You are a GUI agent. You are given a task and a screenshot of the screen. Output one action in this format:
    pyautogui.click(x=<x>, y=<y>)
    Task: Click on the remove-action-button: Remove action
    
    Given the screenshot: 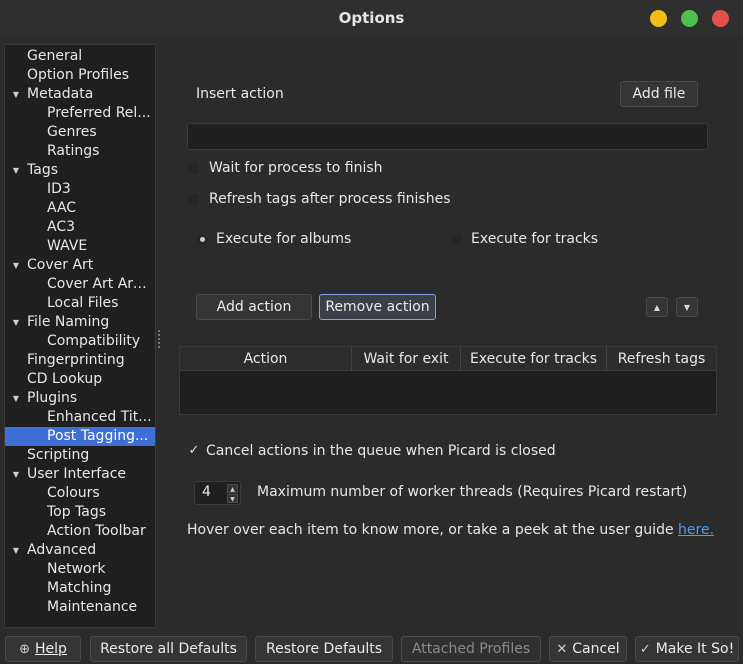 What is the action you would take?
    pyautogui.click(x=377, y=307)
    